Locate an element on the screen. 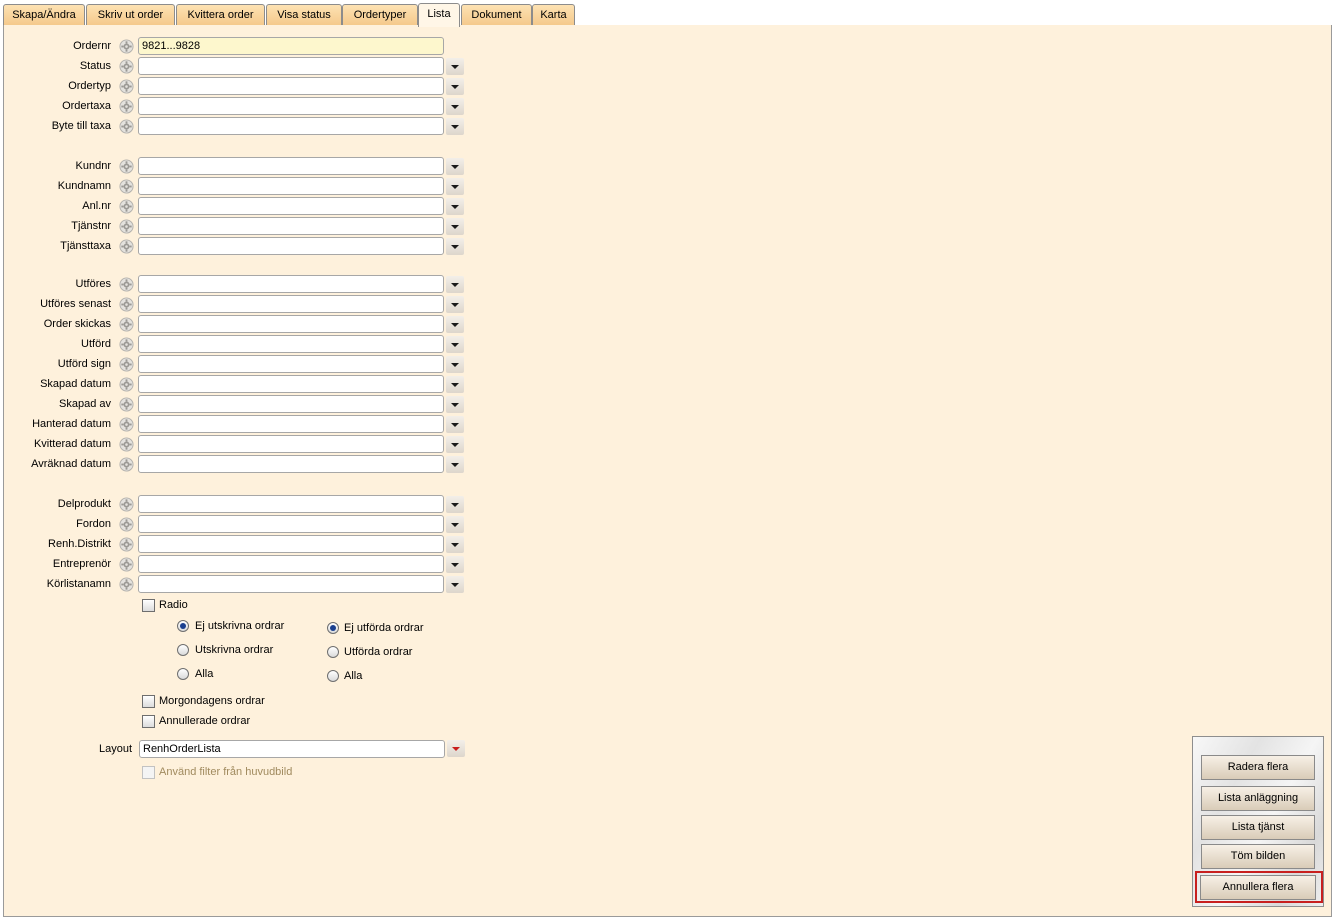  lista-tjanst-button: Lista tjänst is located at coordinates (1258, 827).